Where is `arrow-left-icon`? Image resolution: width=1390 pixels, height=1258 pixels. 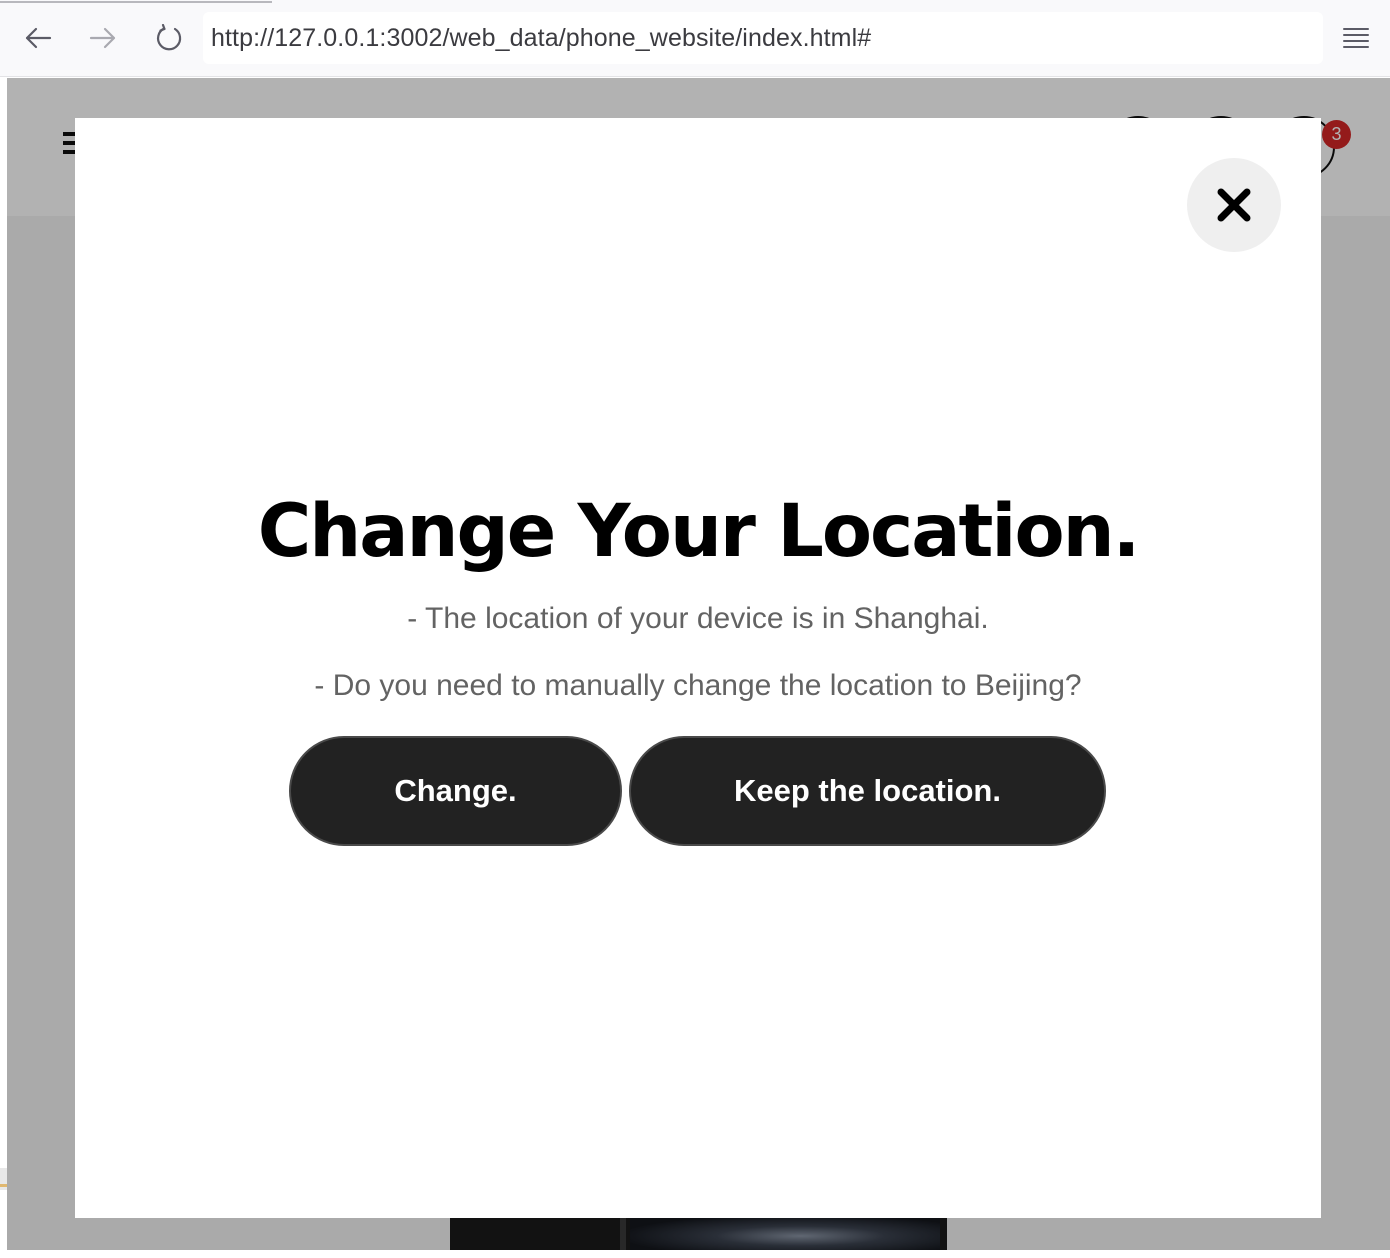
arrow-left-icon is located at coordinates (38, 38).